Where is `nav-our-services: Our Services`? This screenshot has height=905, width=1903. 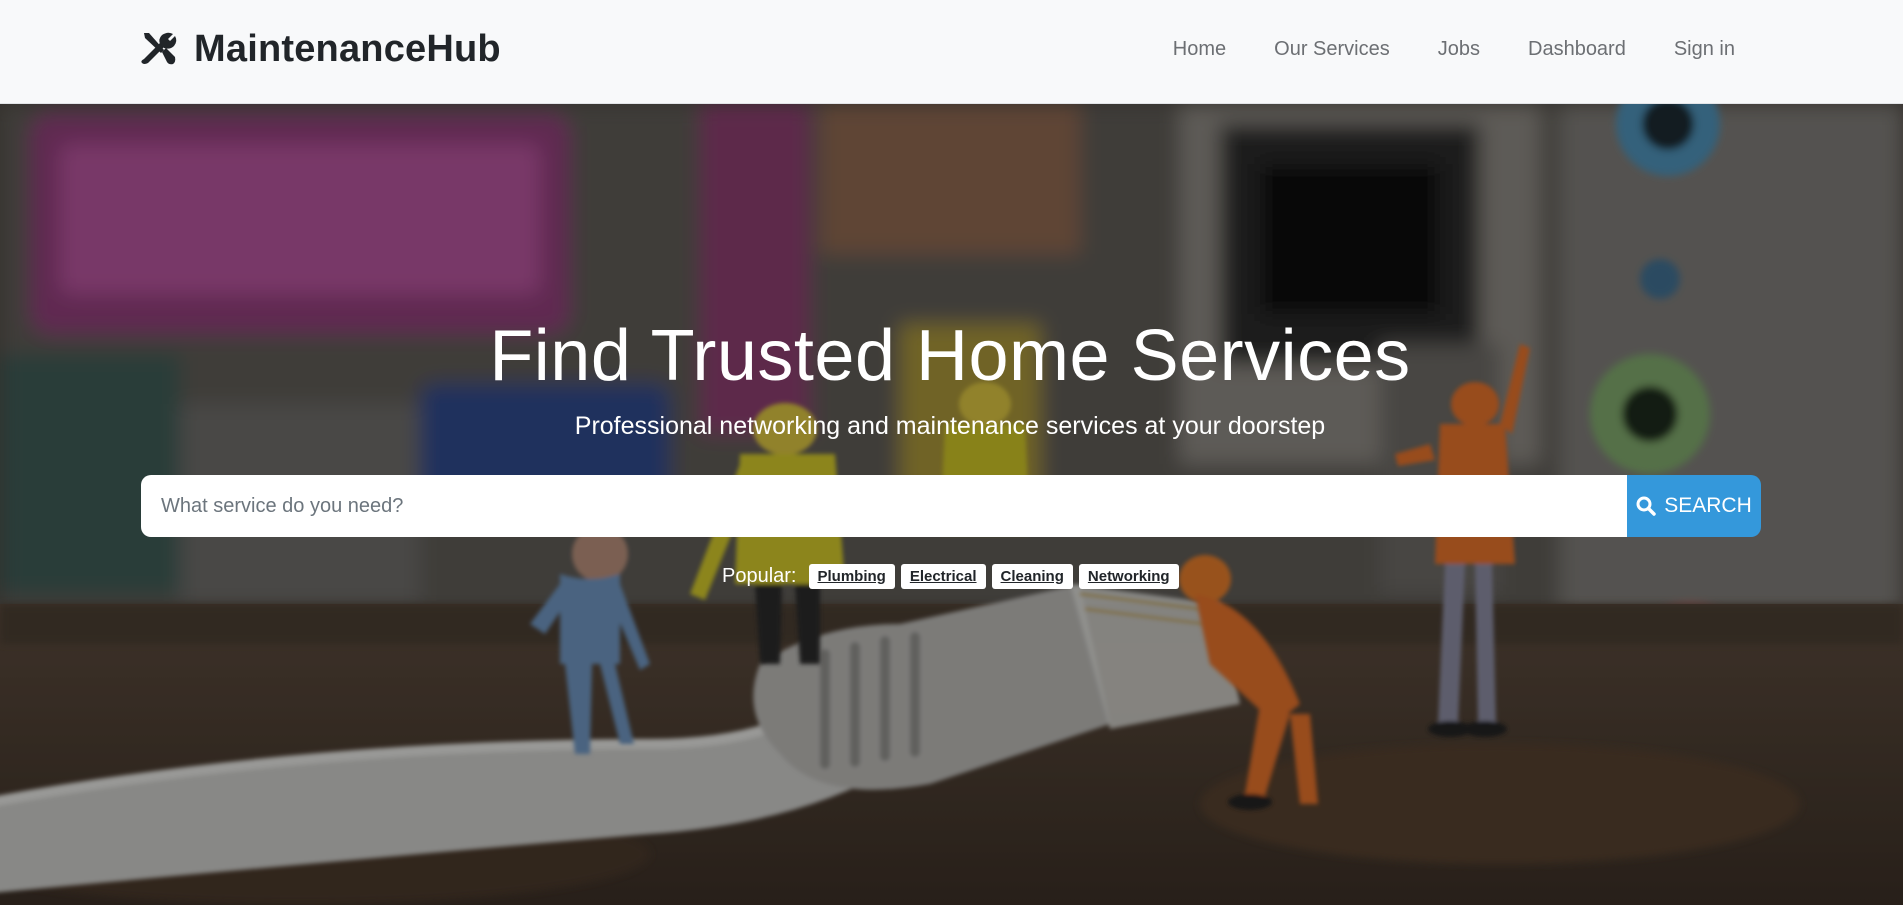 nav-our-services: Our Services is located at coordinates (1332, 49).